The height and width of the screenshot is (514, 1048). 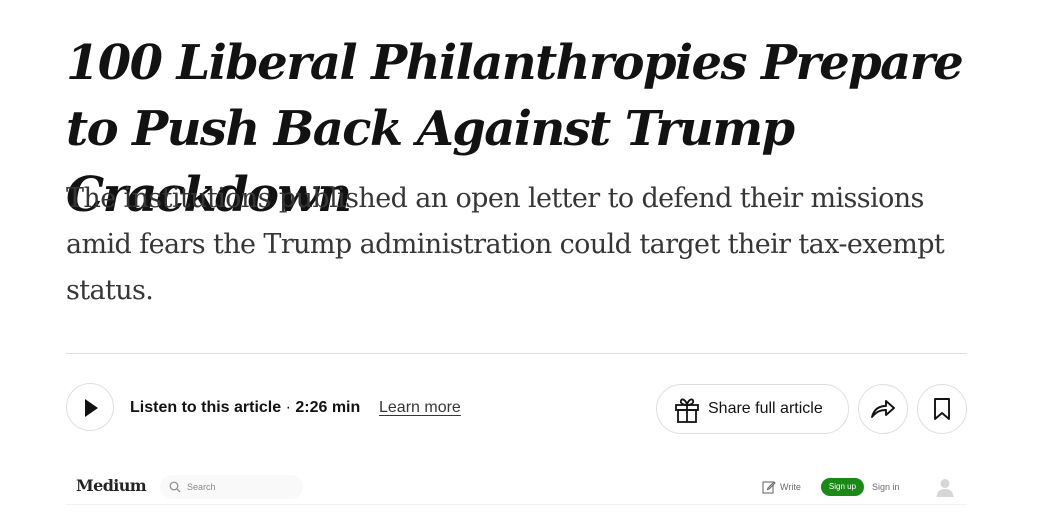 What do you see at coordinates (687, 410) in the screenshot?
I see `gift-icon` at bounding box center [687, 410].